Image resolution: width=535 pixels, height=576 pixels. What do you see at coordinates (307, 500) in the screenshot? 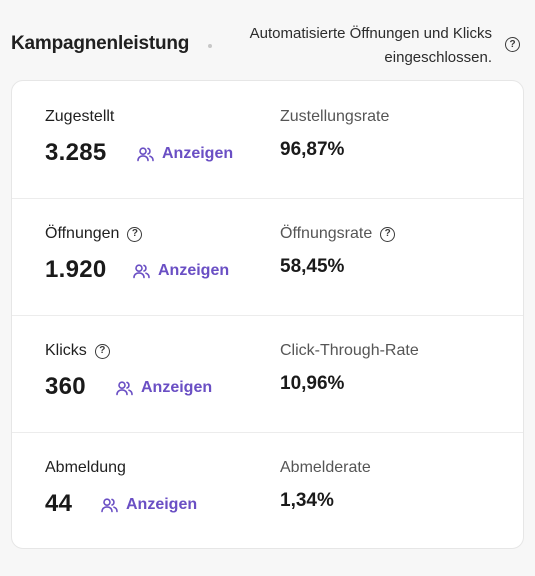
I see `rate-value: 1,34%` at bounding box center [307, 500].